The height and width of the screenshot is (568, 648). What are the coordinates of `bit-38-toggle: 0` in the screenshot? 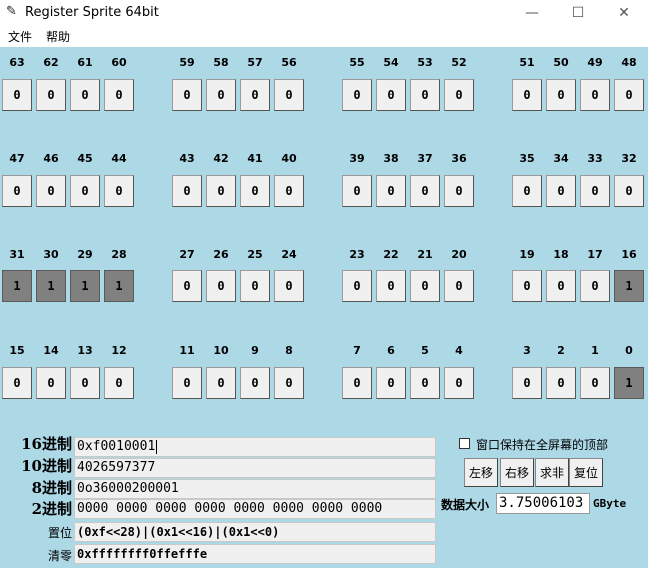 It's located at (391, 191).